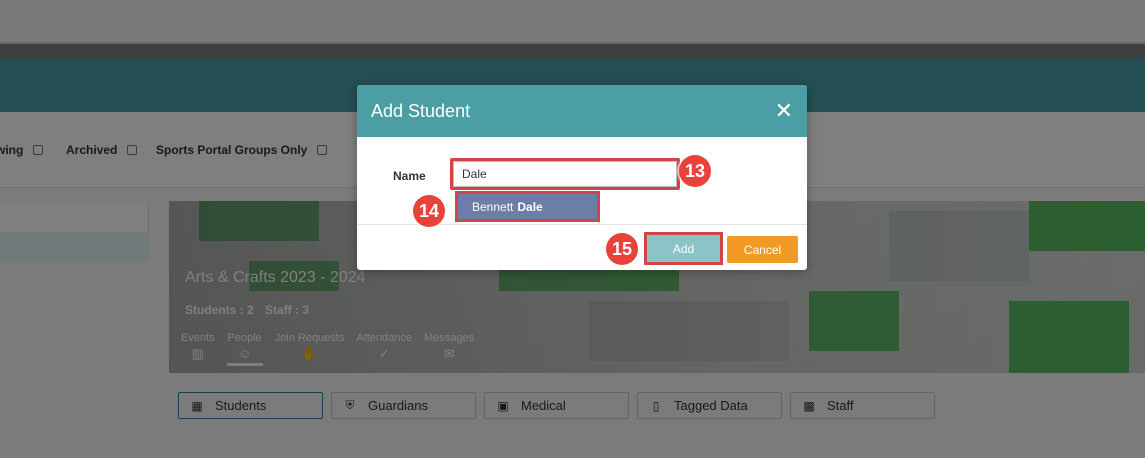 The width and height of the screenshot is (1145, 458). Describe the element at coordinates (582, 111) in the screenshot. I see `dialog-header: Add Student ✕` at that location.